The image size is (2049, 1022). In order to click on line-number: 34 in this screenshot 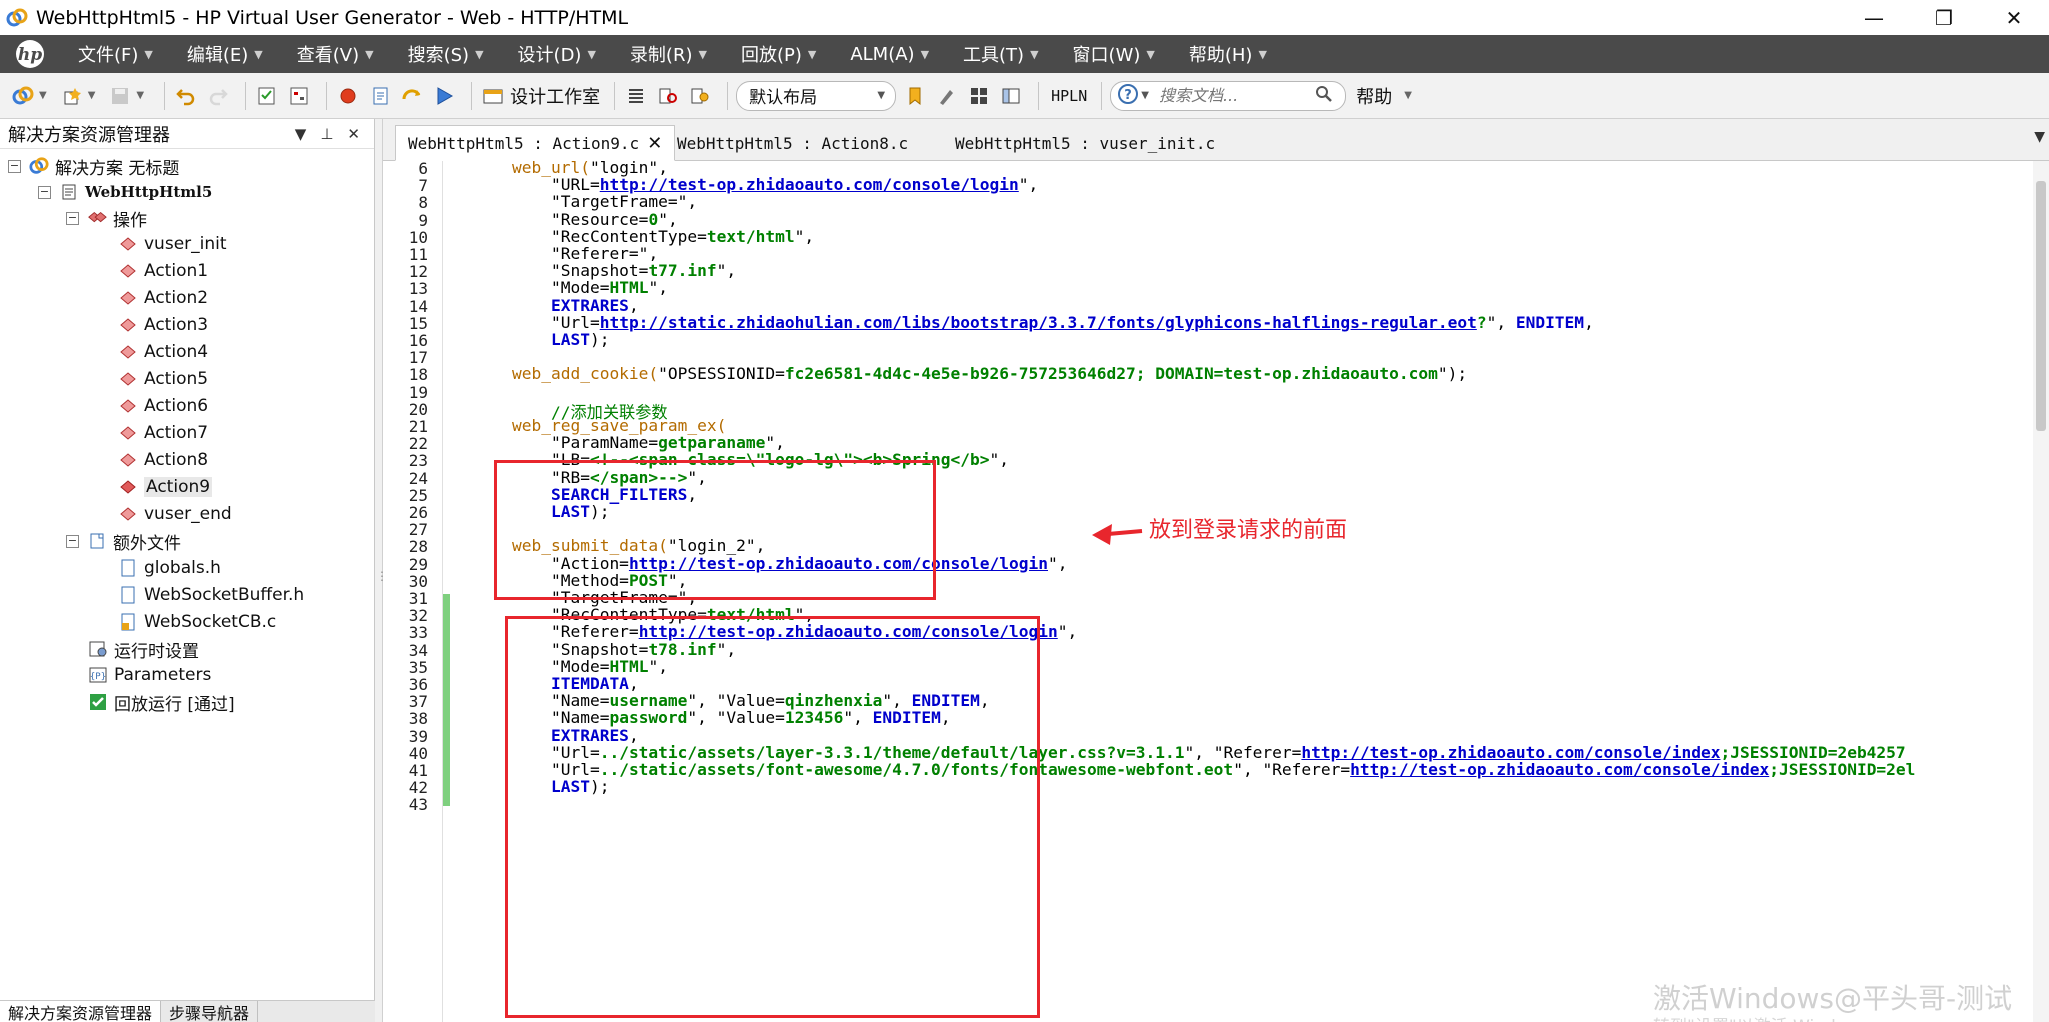, I will do `click(418, 650)`.